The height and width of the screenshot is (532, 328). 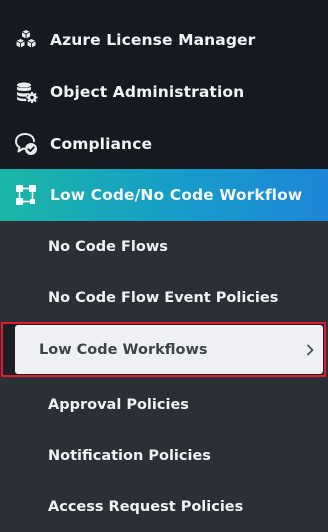 I want to click on submenu-item-label: Low Code Workflows, so click(x=123, y=349).